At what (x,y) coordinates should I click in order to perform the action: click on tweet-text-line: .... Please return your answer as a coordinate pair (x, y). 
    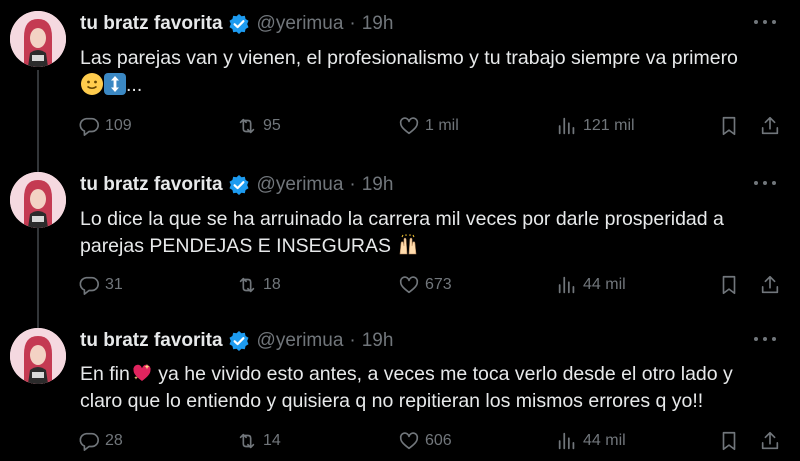
    Looking at the image, I should click on (430, 85).